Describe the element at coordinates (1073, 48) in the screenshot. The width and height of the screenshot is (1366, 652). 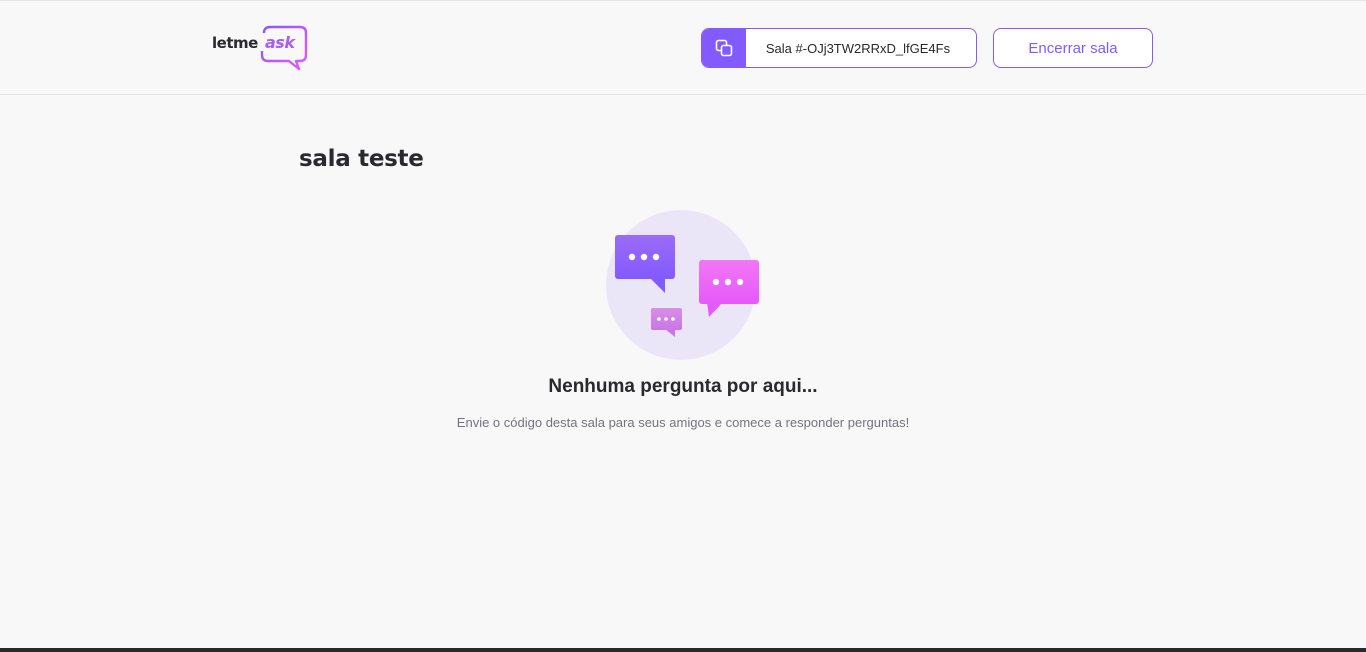
I see `end-room-button: Encerrar sala` at that location.